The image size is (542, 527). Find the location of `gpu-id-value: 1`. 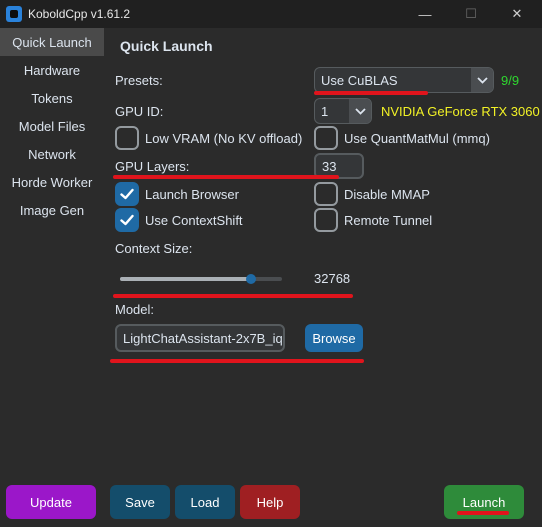

gpu-id-value: 1 is located at coordinates (325, 111).